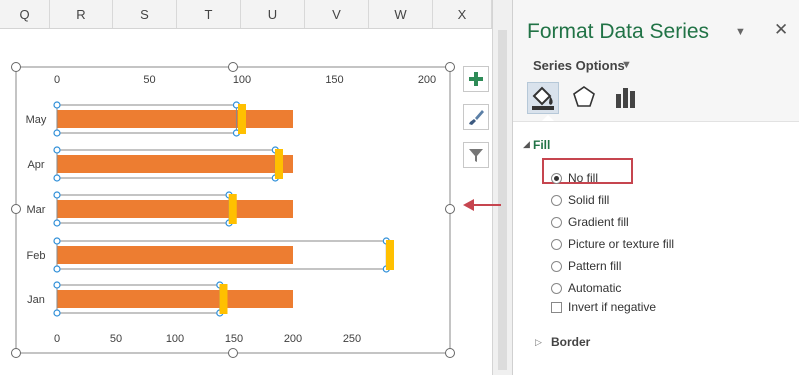 The height and width of the screenshot is (376, 799). Describe the element at coordinates (36, 300) in the screenshot. I see `category-label: Jan` at that location.